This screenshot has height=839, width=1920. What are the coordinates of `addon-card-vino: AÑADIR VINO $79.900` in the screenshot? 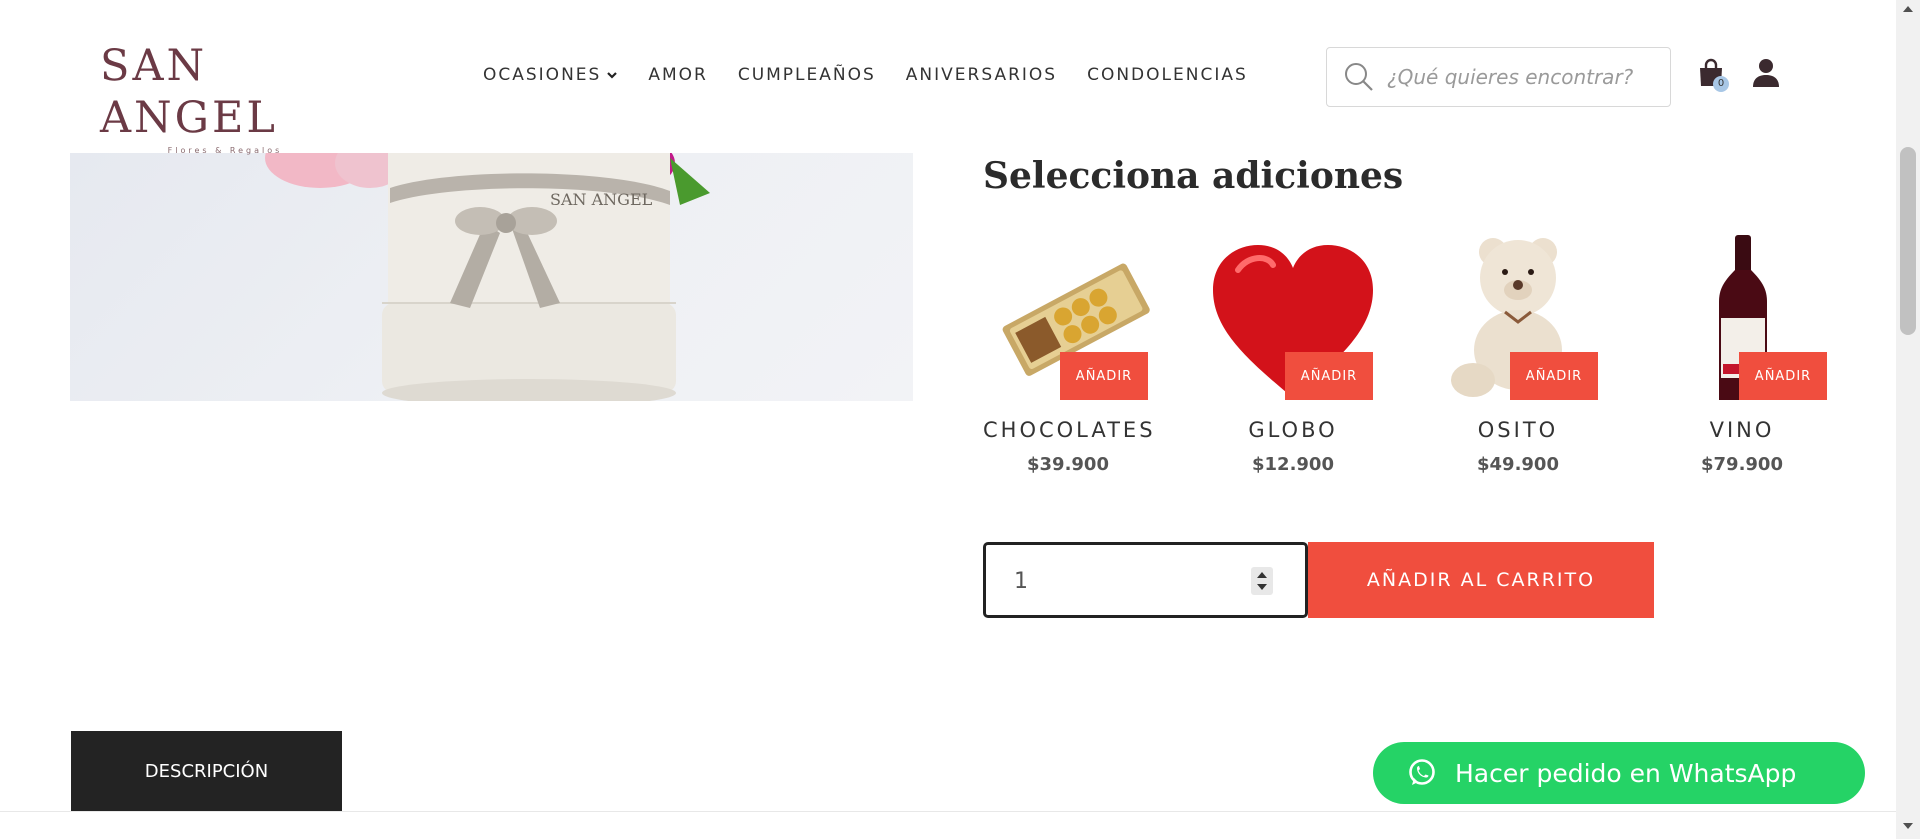 It's located at (1742, 360).